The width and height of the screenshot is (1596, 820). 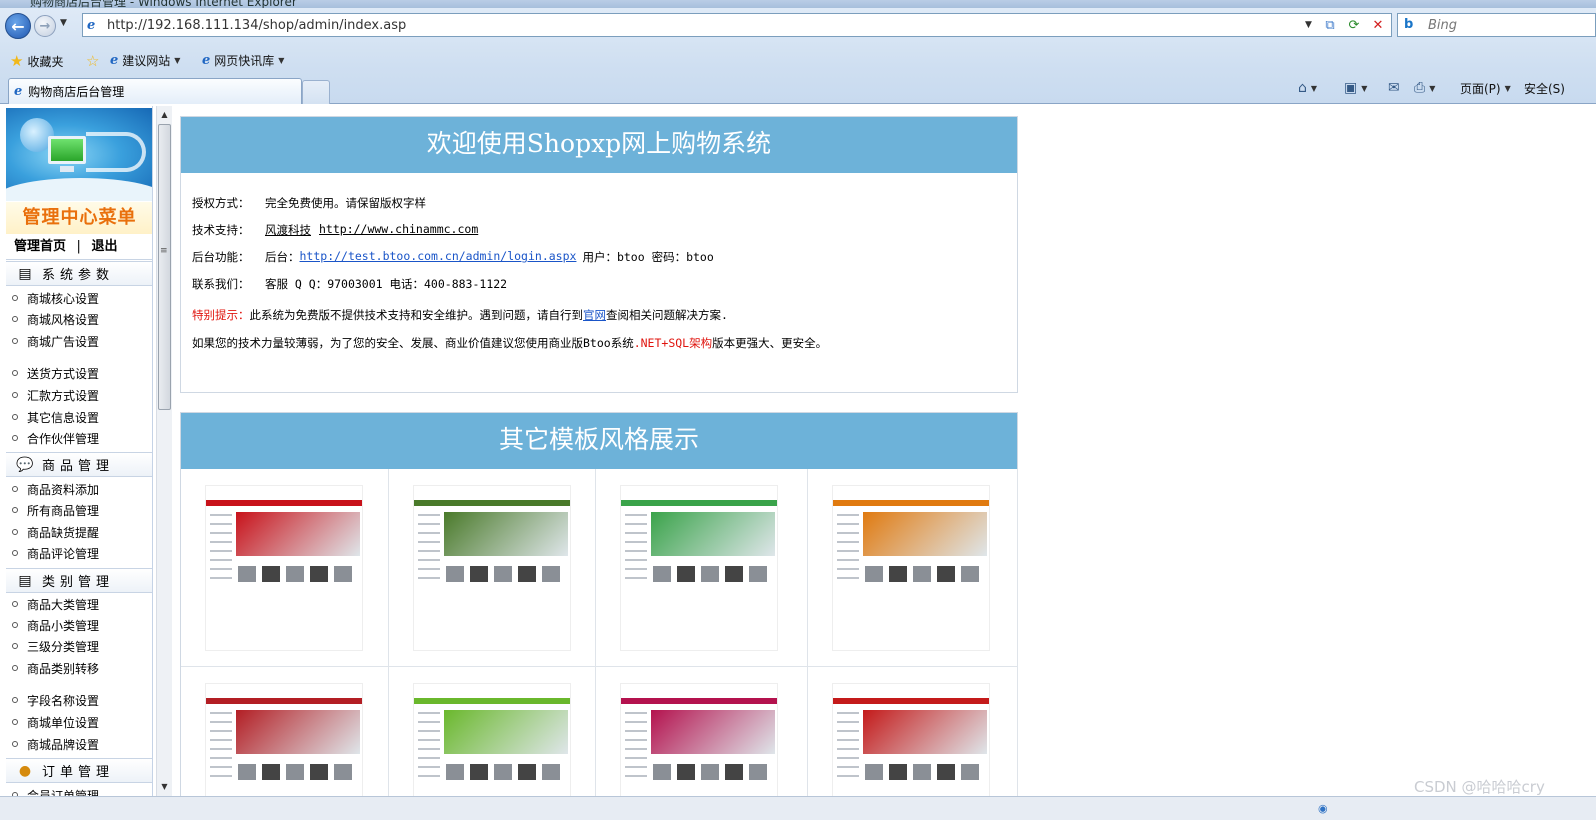 I want to click on menu-item: 商城品牌设置, so click(x=79, y=744).